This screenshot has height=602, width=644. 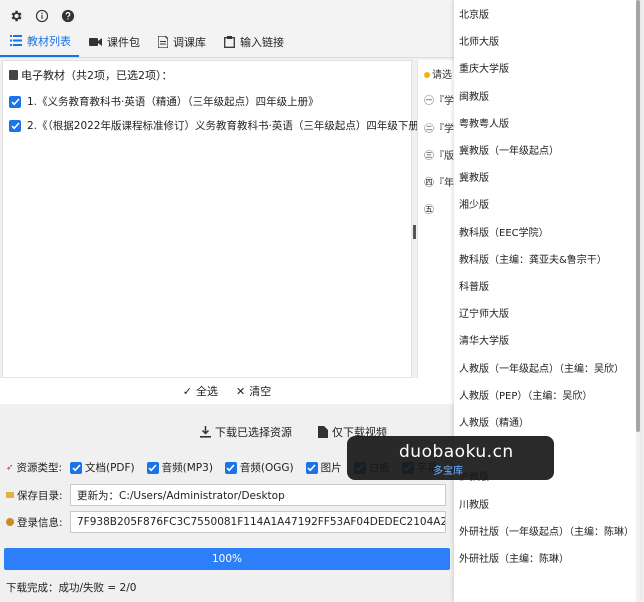 What do you see at coordinates (13, 75) in the screenshot?
I see `textbook-icon` at bounding box center [13, 75].